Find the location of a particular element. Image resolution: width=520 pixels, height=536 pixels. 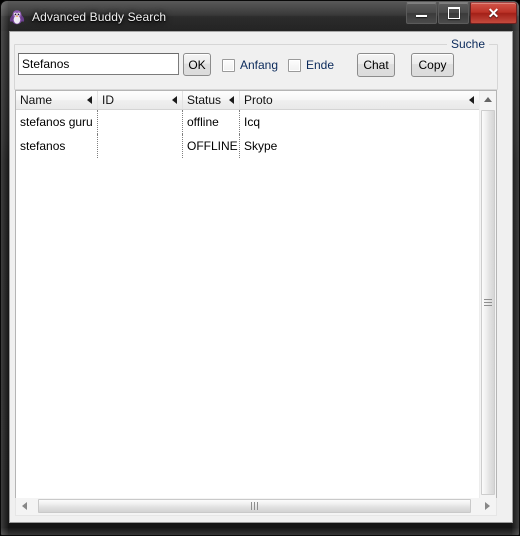

close-button: ✕ is located at coordinates (493, 13).